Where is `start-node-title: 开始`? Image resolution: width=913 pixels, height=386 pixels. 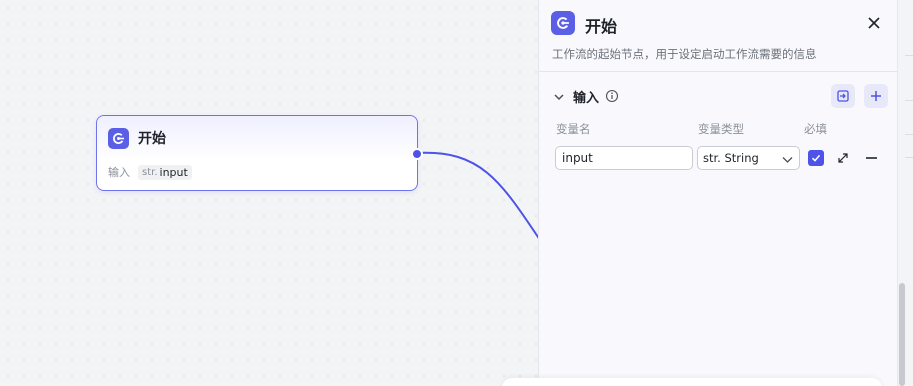
start-node-title: 开始 is located at coordinates (152, 139).